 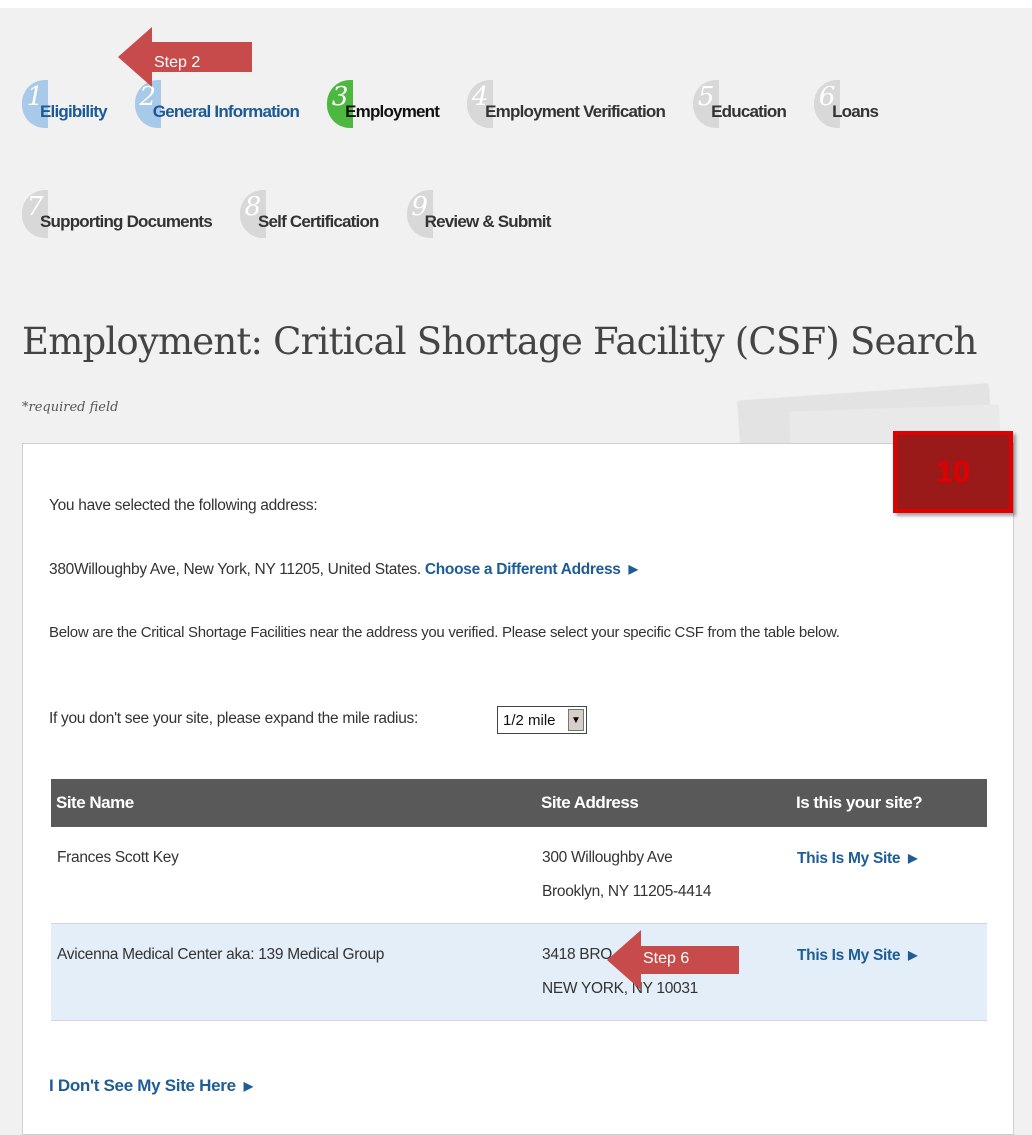 What do you see at coordinates (575, 111) in the screenshot?
I see `step-label: Employment Verification` at bounding box center [575, 111].